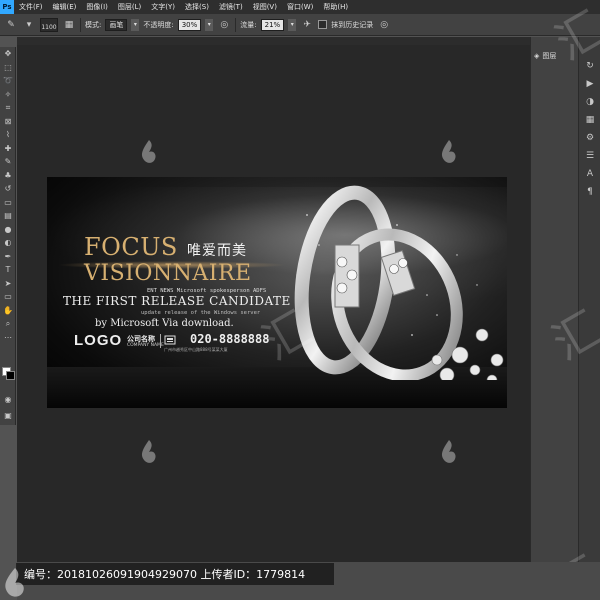  What do you see at coordinates (335, 7) in the screenshot?
I see `menu-help: 帮助(H)` at bounding box center [335, 7].